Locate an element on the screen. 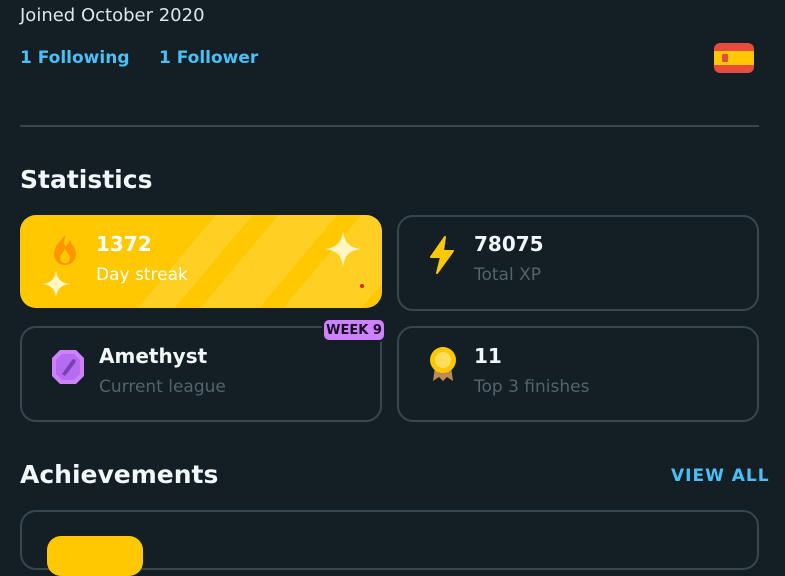 This screenshot has width=785, height=576. lightning-icon is located at coordinates (442, 257).